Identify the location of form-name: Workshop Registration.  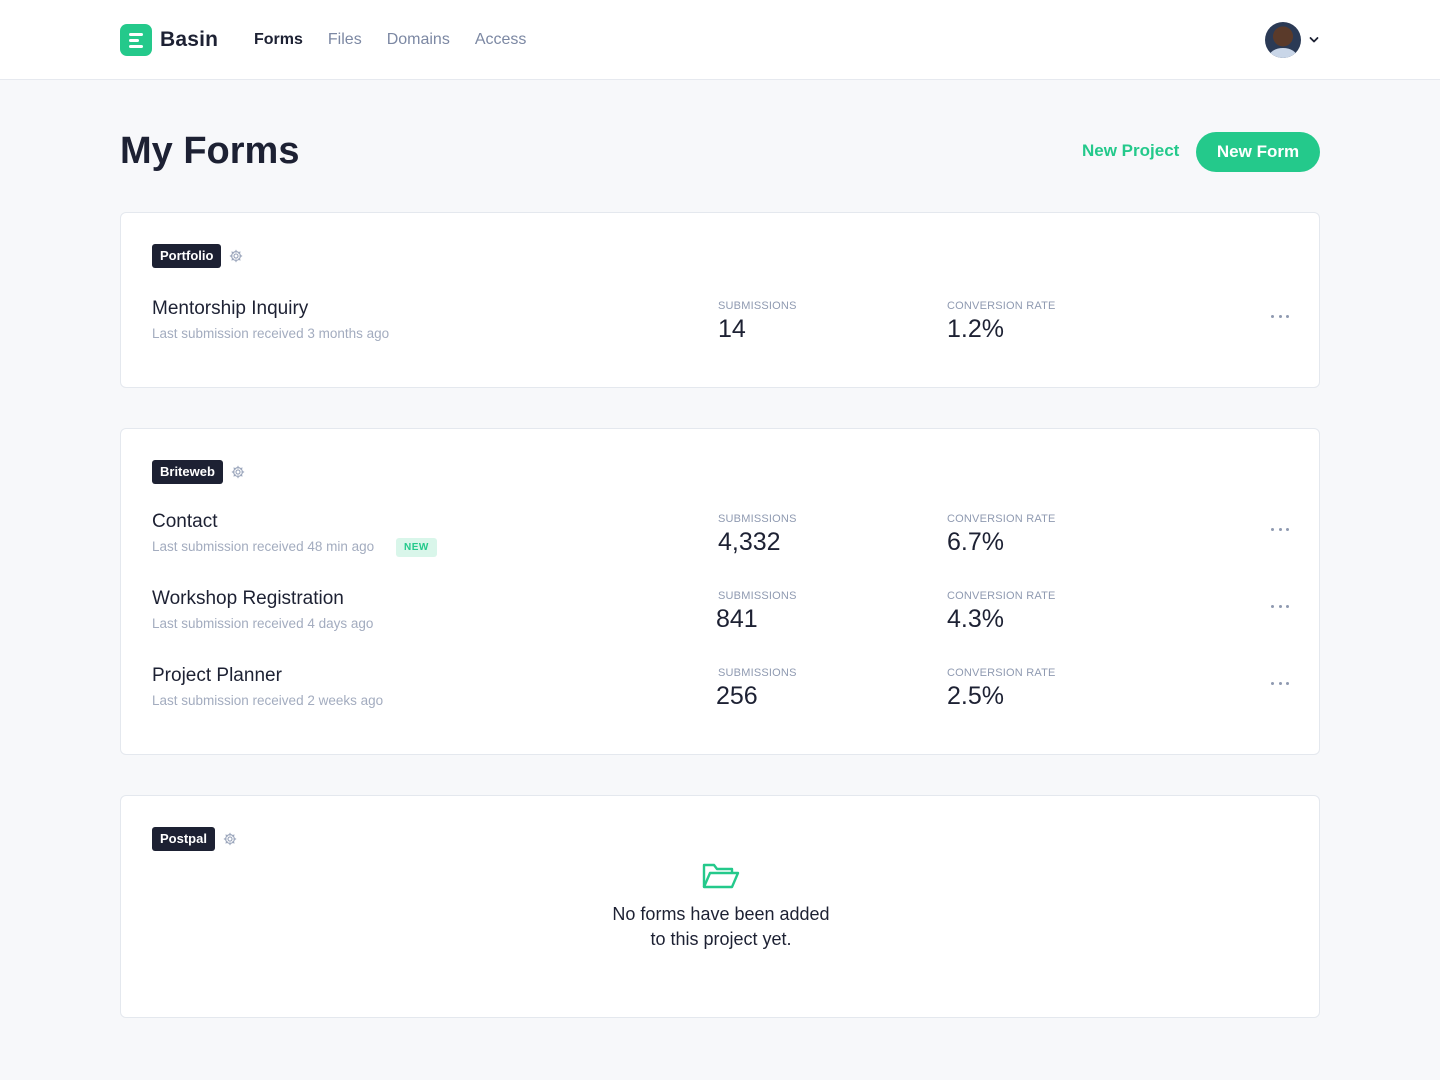
(248, 599).